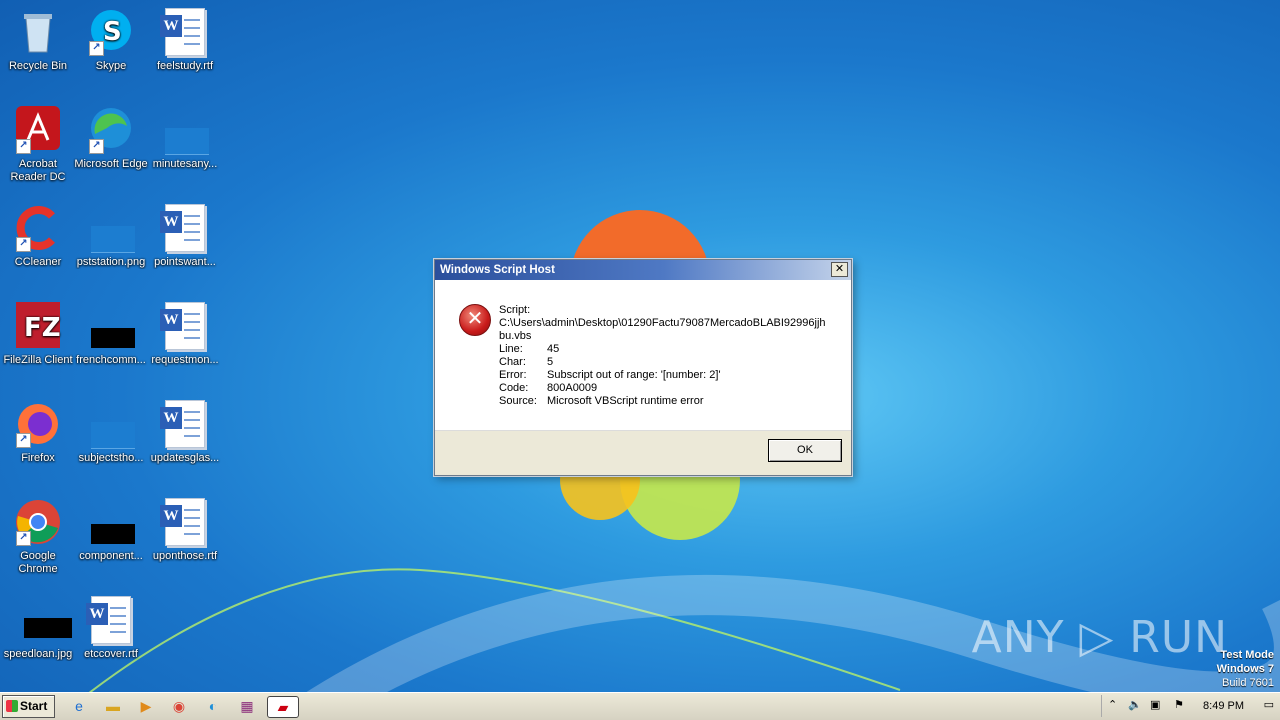  Describe the element at coordinates (247, 706) in the screenshot. I see `winrar-icon: ▦` at that location.